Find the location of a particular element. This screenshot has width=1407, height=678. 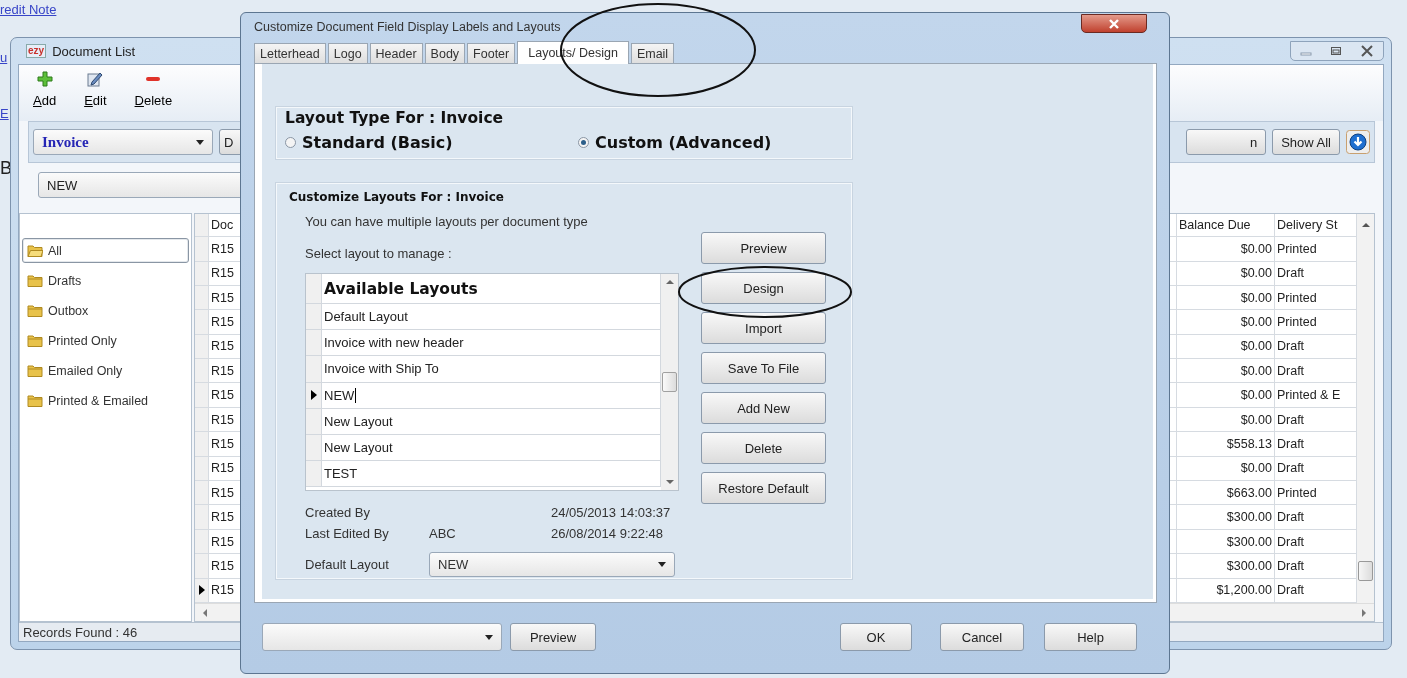

tab: Header is located at coordinates (396, 53).